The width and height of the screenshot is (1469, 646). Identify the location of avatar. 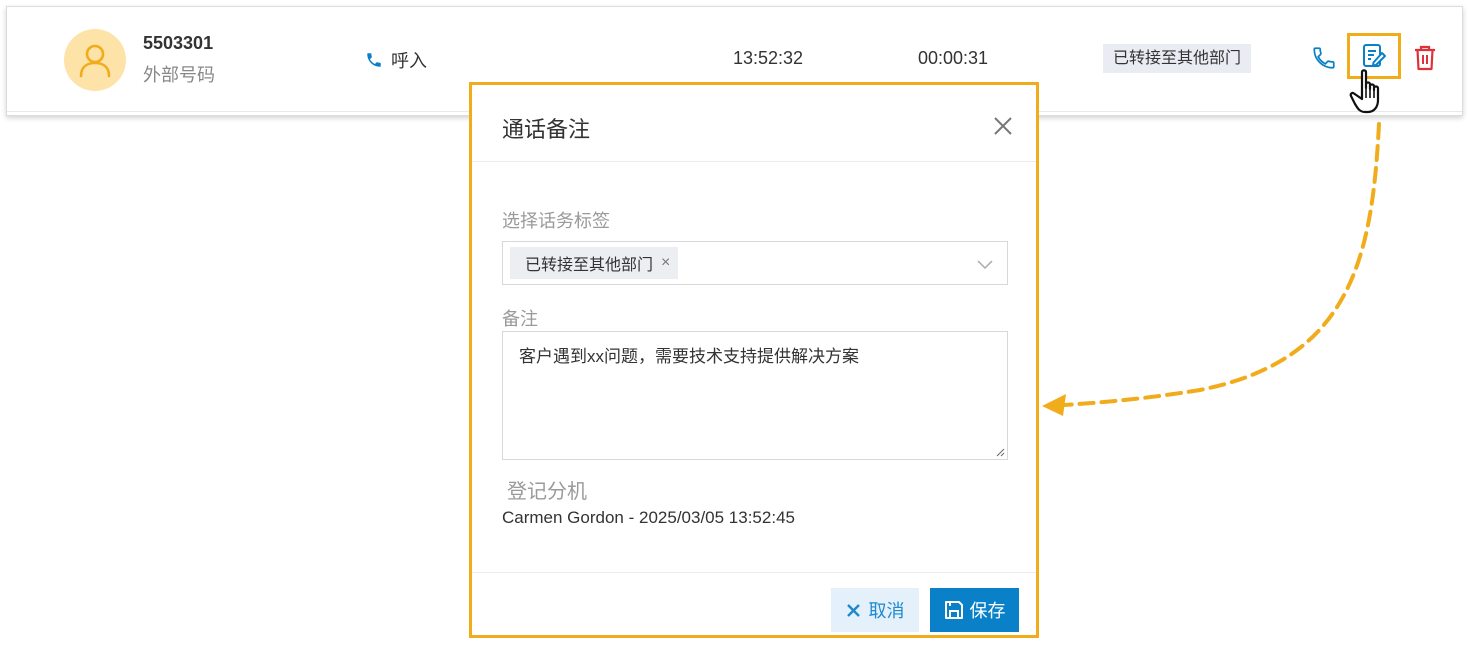
(95, 60).